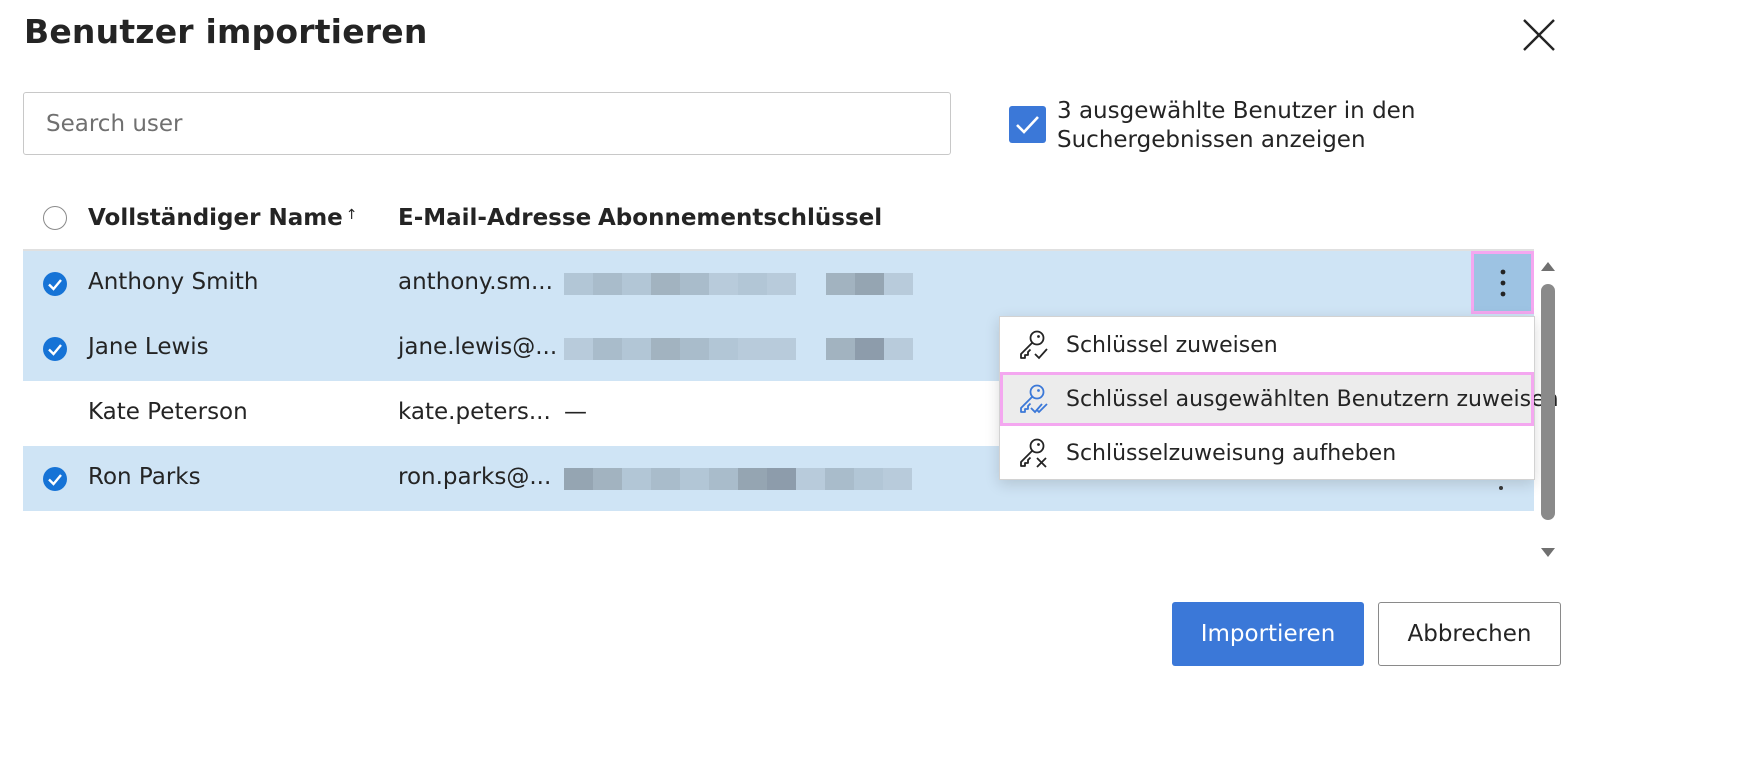 This screenshot has height=760, width=1738. What do you see at coordinates (144, 477) in the screenshot?
I see `row-name: Ron Parks` at bounding box center [144, 477].